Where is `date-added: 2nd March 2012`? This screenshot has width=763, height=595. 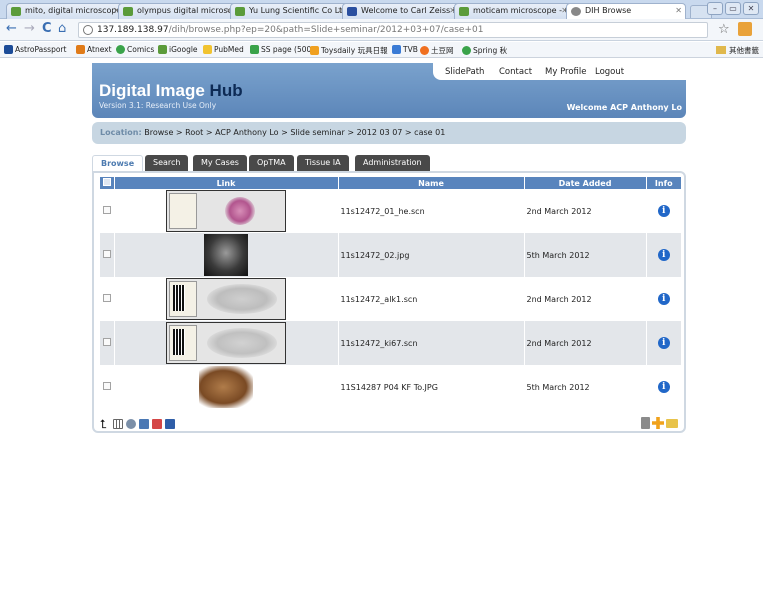 date-added: 2nd March 2012 is located at coordinates (585, 211).